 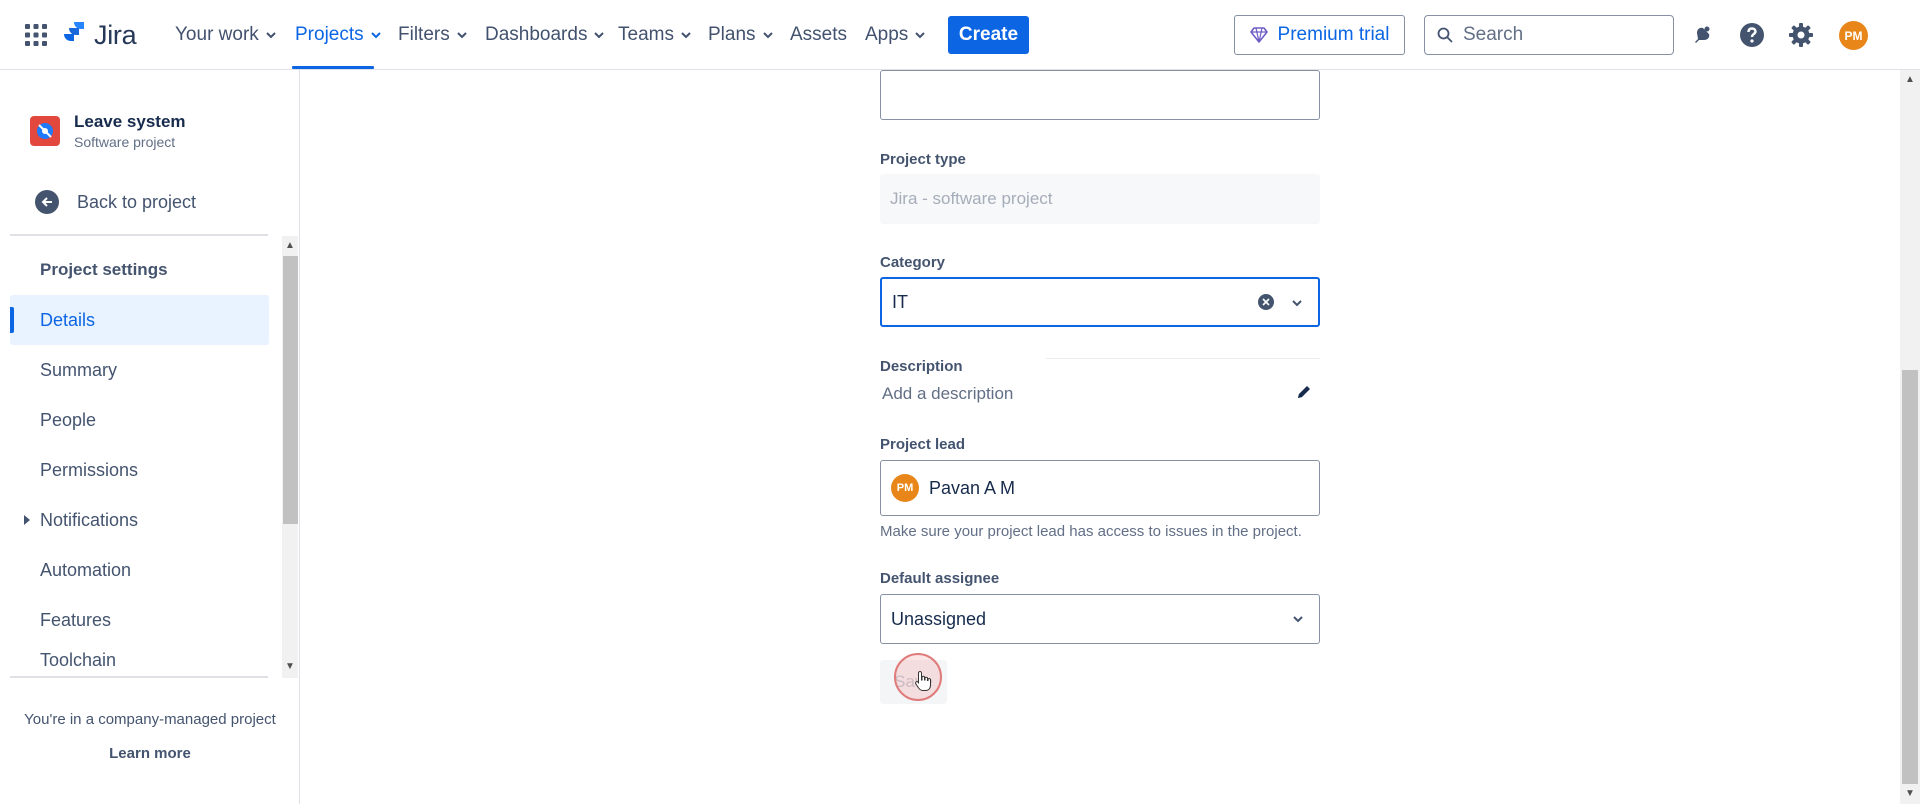 I want to click on sidebar-item-automation: Automation, so click(x=139, y=570).